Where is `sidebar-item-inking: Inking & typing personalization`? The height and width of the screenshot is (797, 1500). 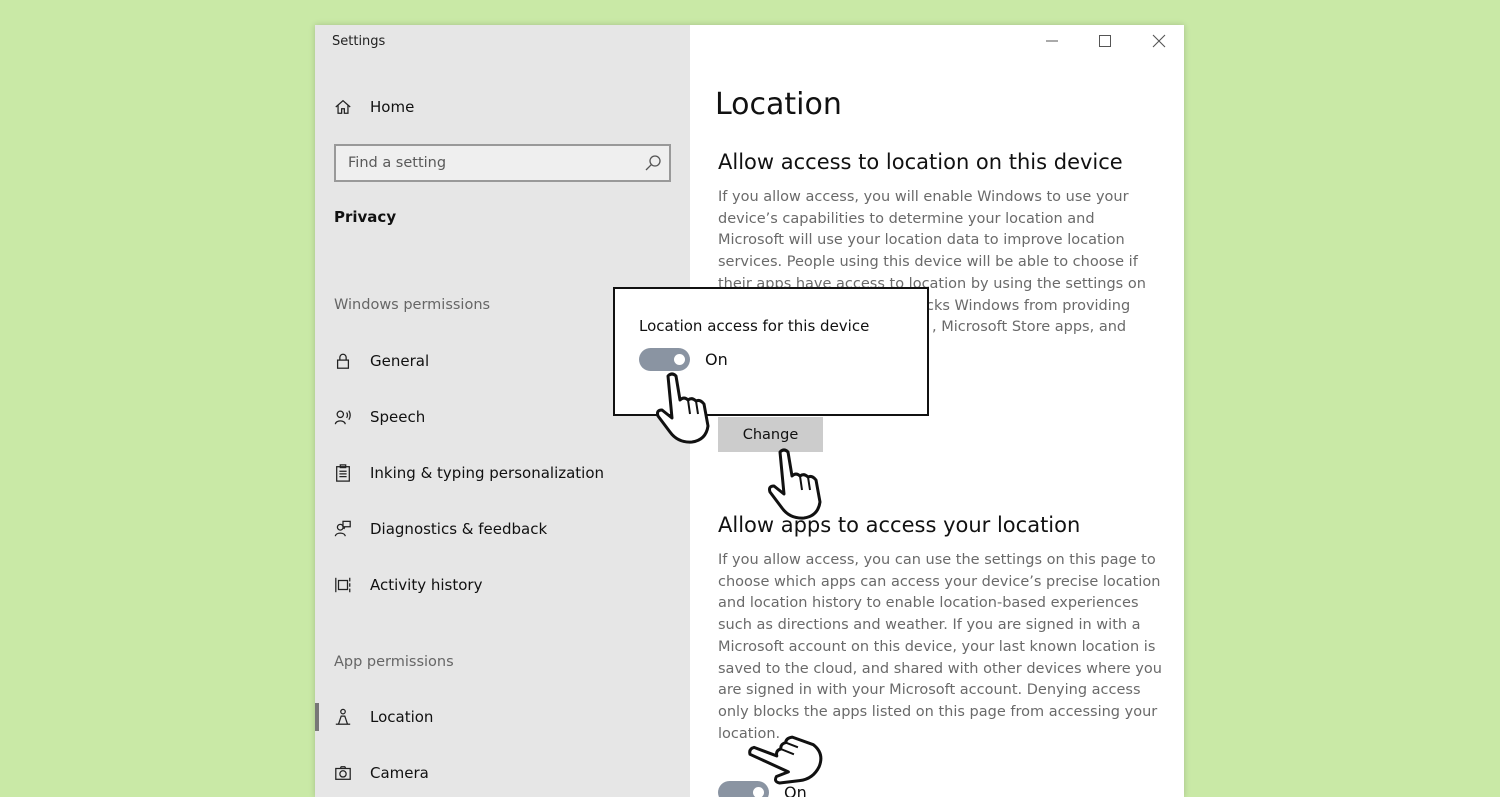
sidebar-item-inking: Inking & typing personalization is located at coordinates (468, 473).